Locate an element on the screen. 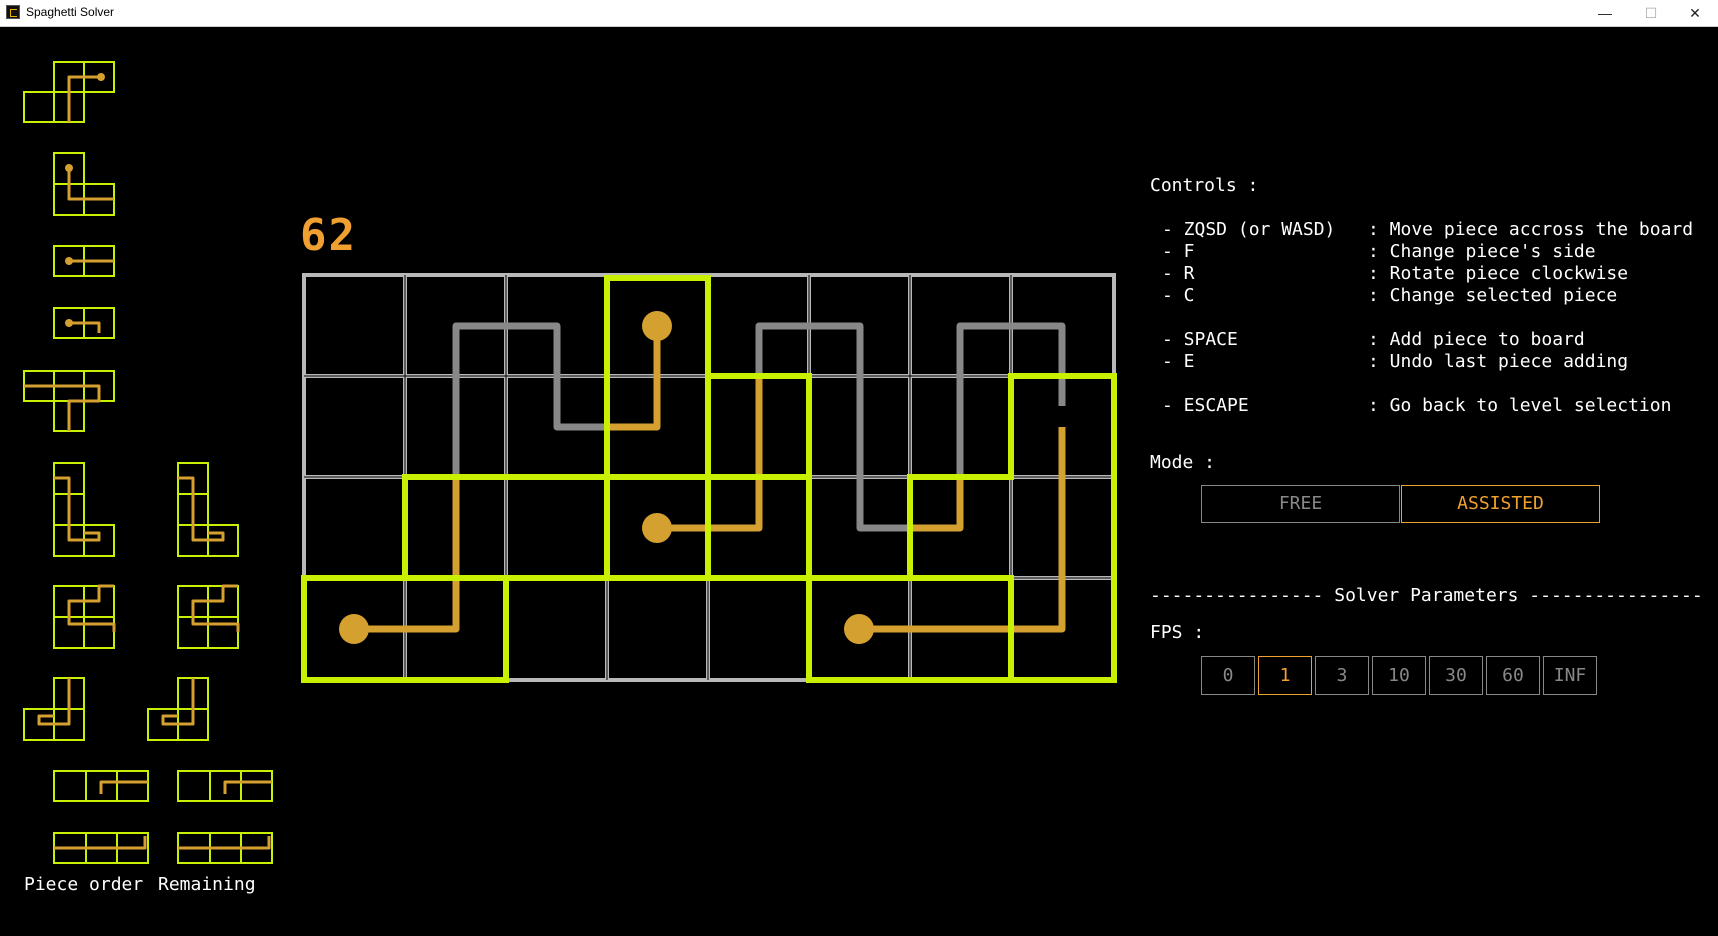 The image size is (1718, 936). controls-header: Controls : is located at coordinates (1204, 185).